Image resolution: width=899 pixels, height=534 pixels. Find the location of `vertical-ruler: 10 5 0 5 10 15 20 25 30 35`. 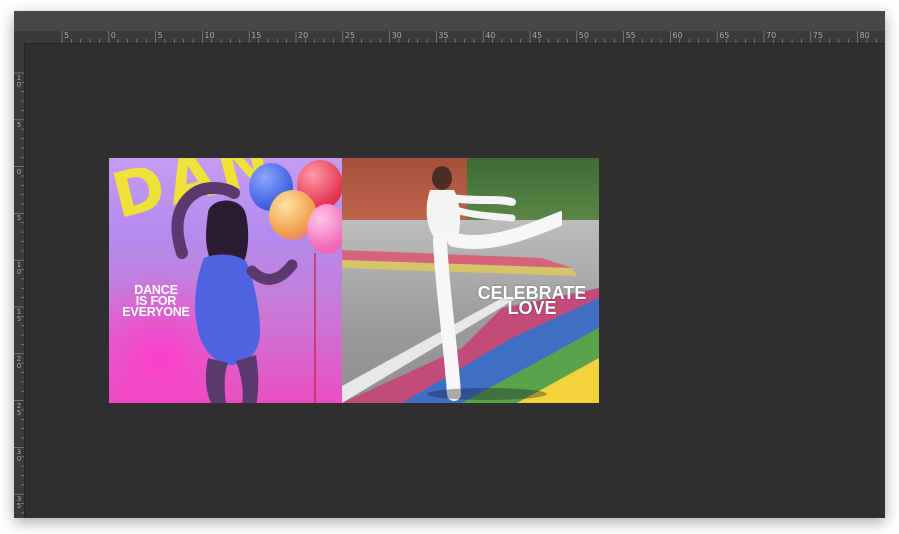

vertical-ruler: 10 5 0 5 10 15 20 25 30 35 is located at coordinates (19, 280).